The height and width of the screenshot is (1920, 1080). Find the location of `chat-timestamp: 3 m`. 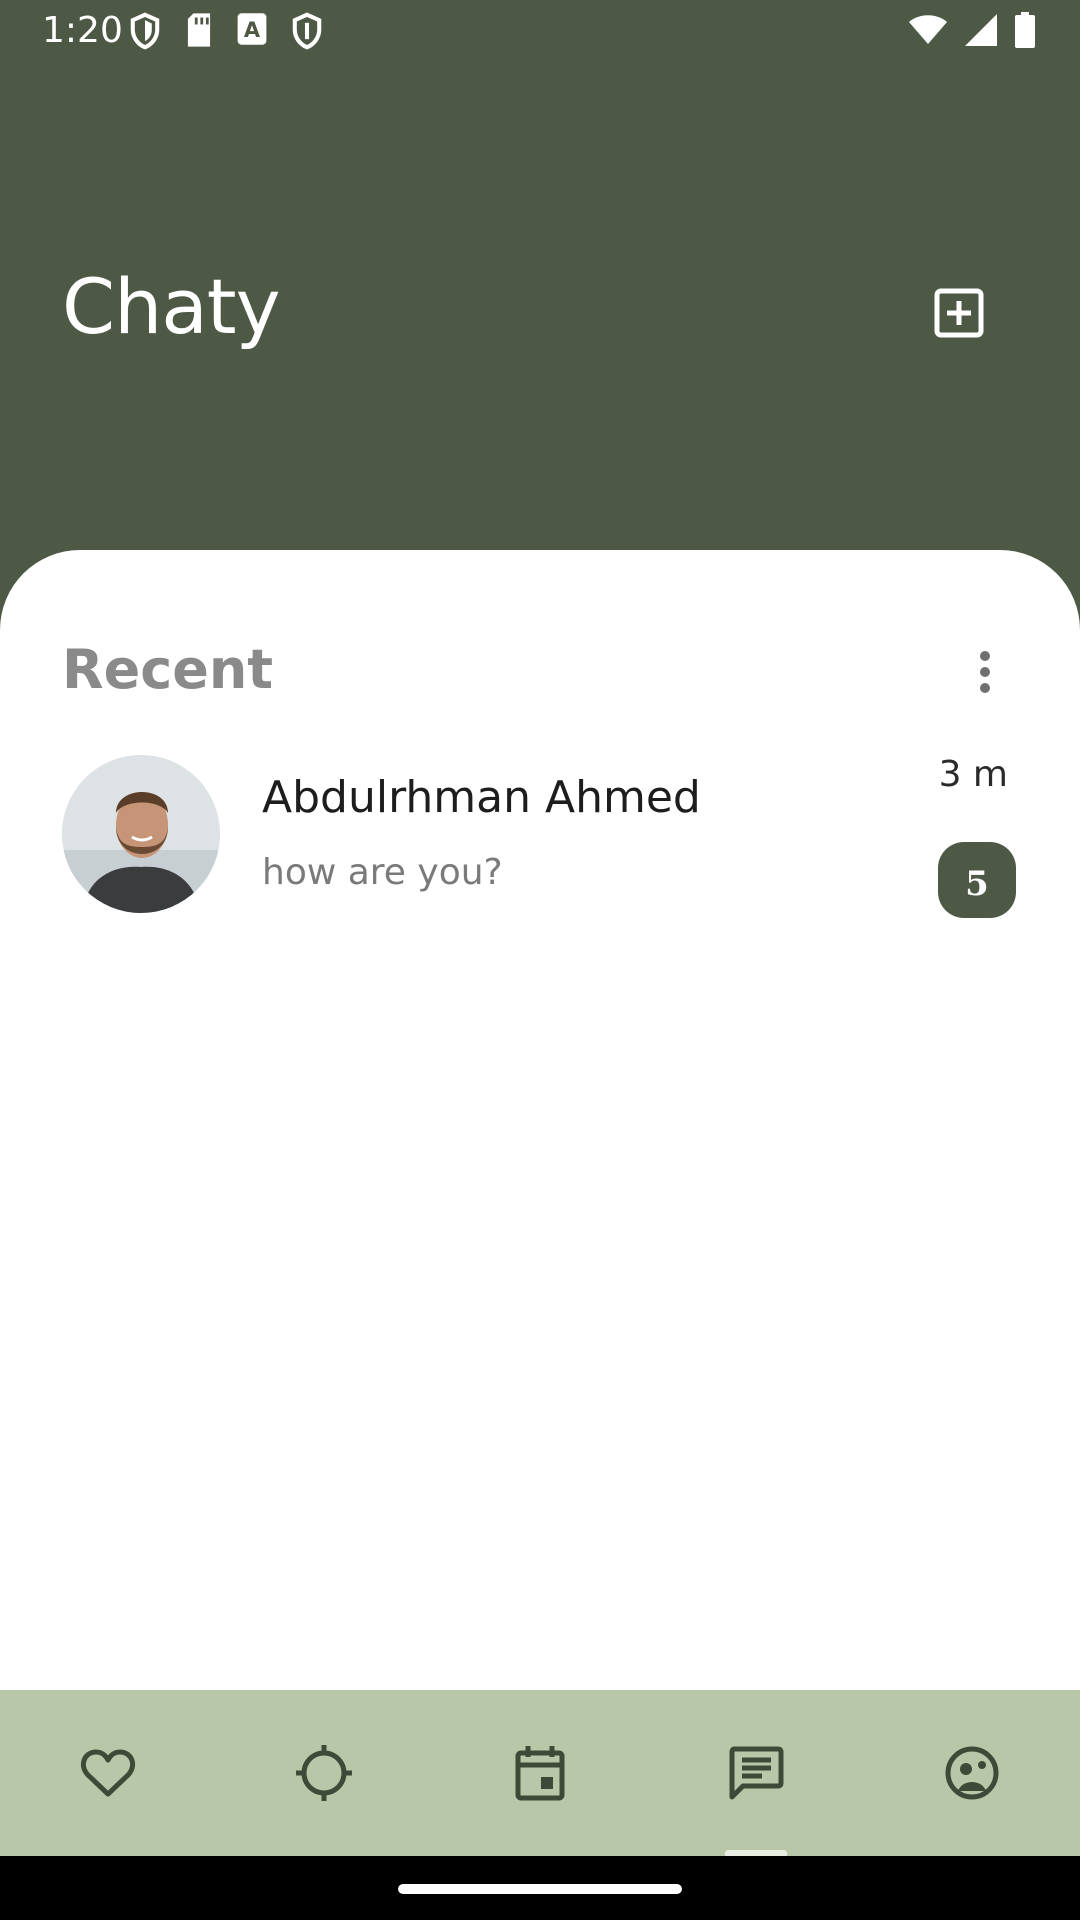

chat-timestamp: 3 m is located at coordinates (973, 774).